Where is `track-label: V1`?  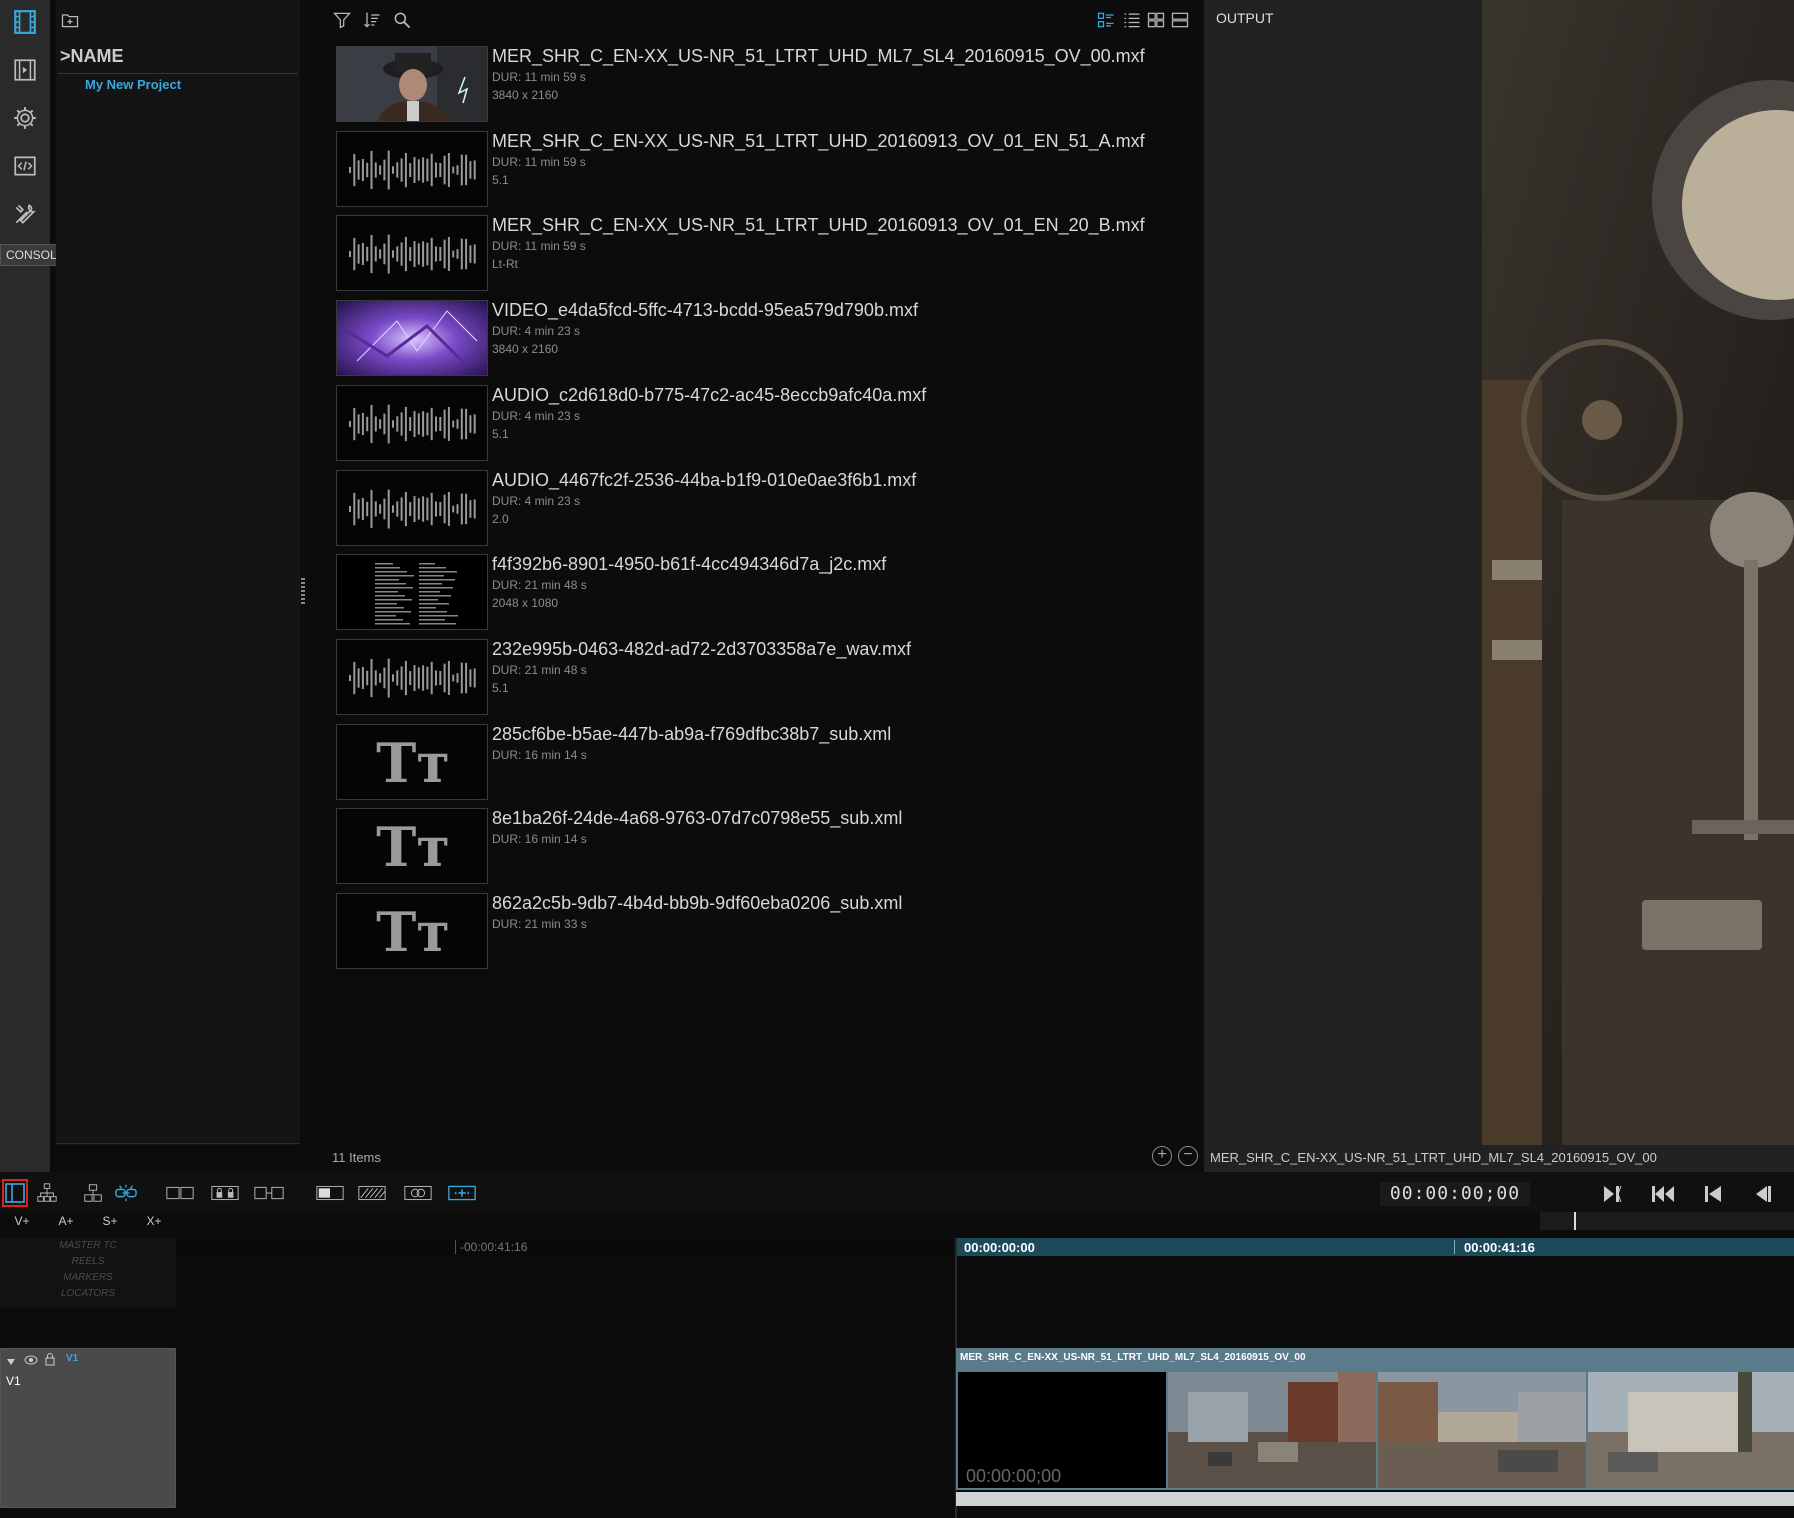
track-label: V1 is located at coordinates (13, 1381).